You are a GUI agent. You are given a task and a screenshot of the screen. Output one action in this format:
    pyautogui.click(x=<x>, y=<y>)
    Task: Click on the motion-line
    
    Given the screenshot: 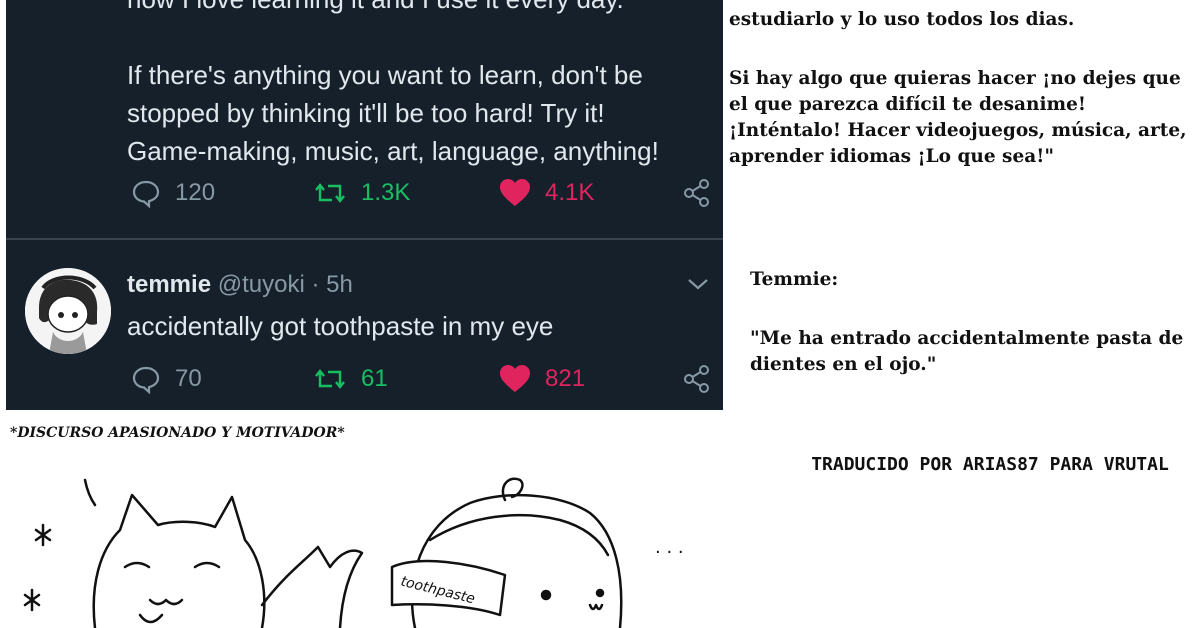 What is the action you would take?
    pyautogui.click(x=90, y=492)
    